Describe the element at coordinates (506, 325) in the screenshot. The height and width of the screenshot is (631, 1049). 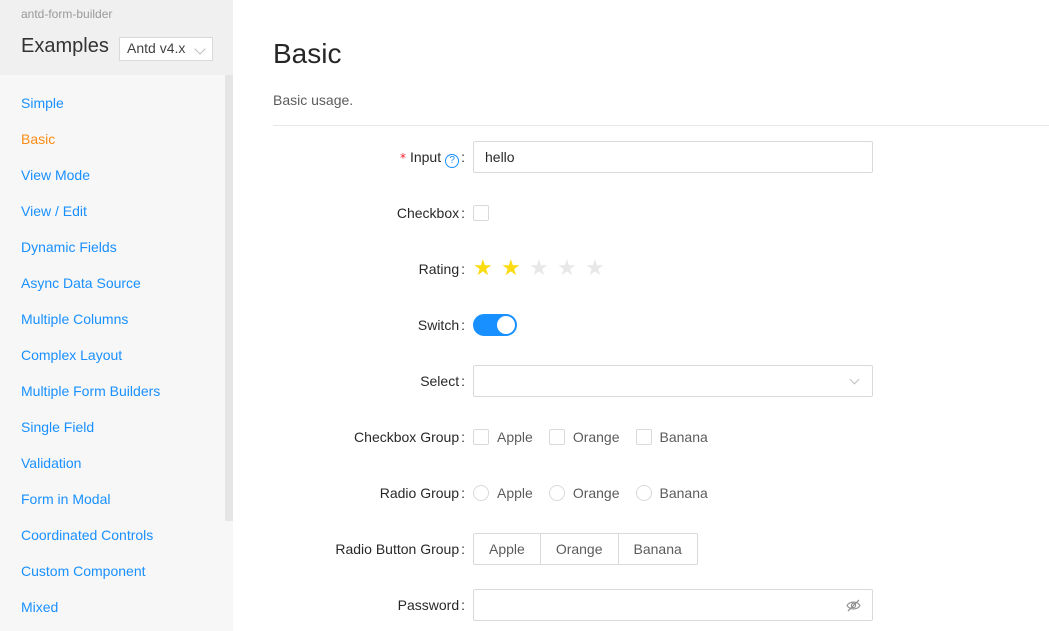
I see `switch-knob` at that location.